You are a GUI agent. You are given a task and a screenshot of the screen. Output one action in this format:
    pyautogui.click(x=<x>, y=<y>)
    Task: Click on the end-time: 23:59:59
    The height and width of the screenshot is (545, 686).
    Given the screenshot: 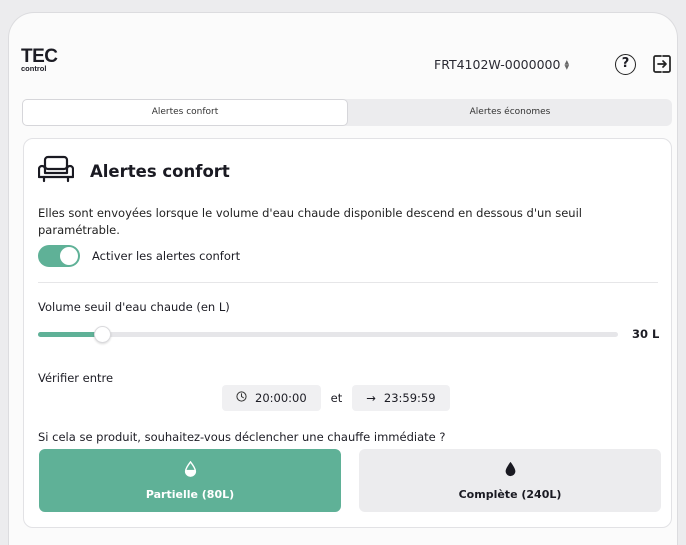 What is the action you would take?
    pyautogui.click(x=409, y=398)
    